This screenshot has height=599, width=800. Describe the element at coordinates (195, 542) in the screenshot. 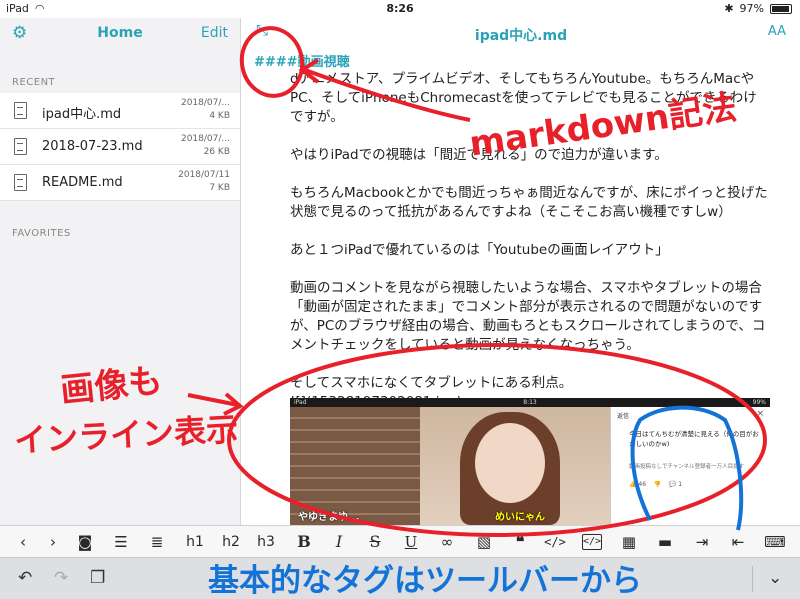

I see `heading-1-button: h1` at that location.